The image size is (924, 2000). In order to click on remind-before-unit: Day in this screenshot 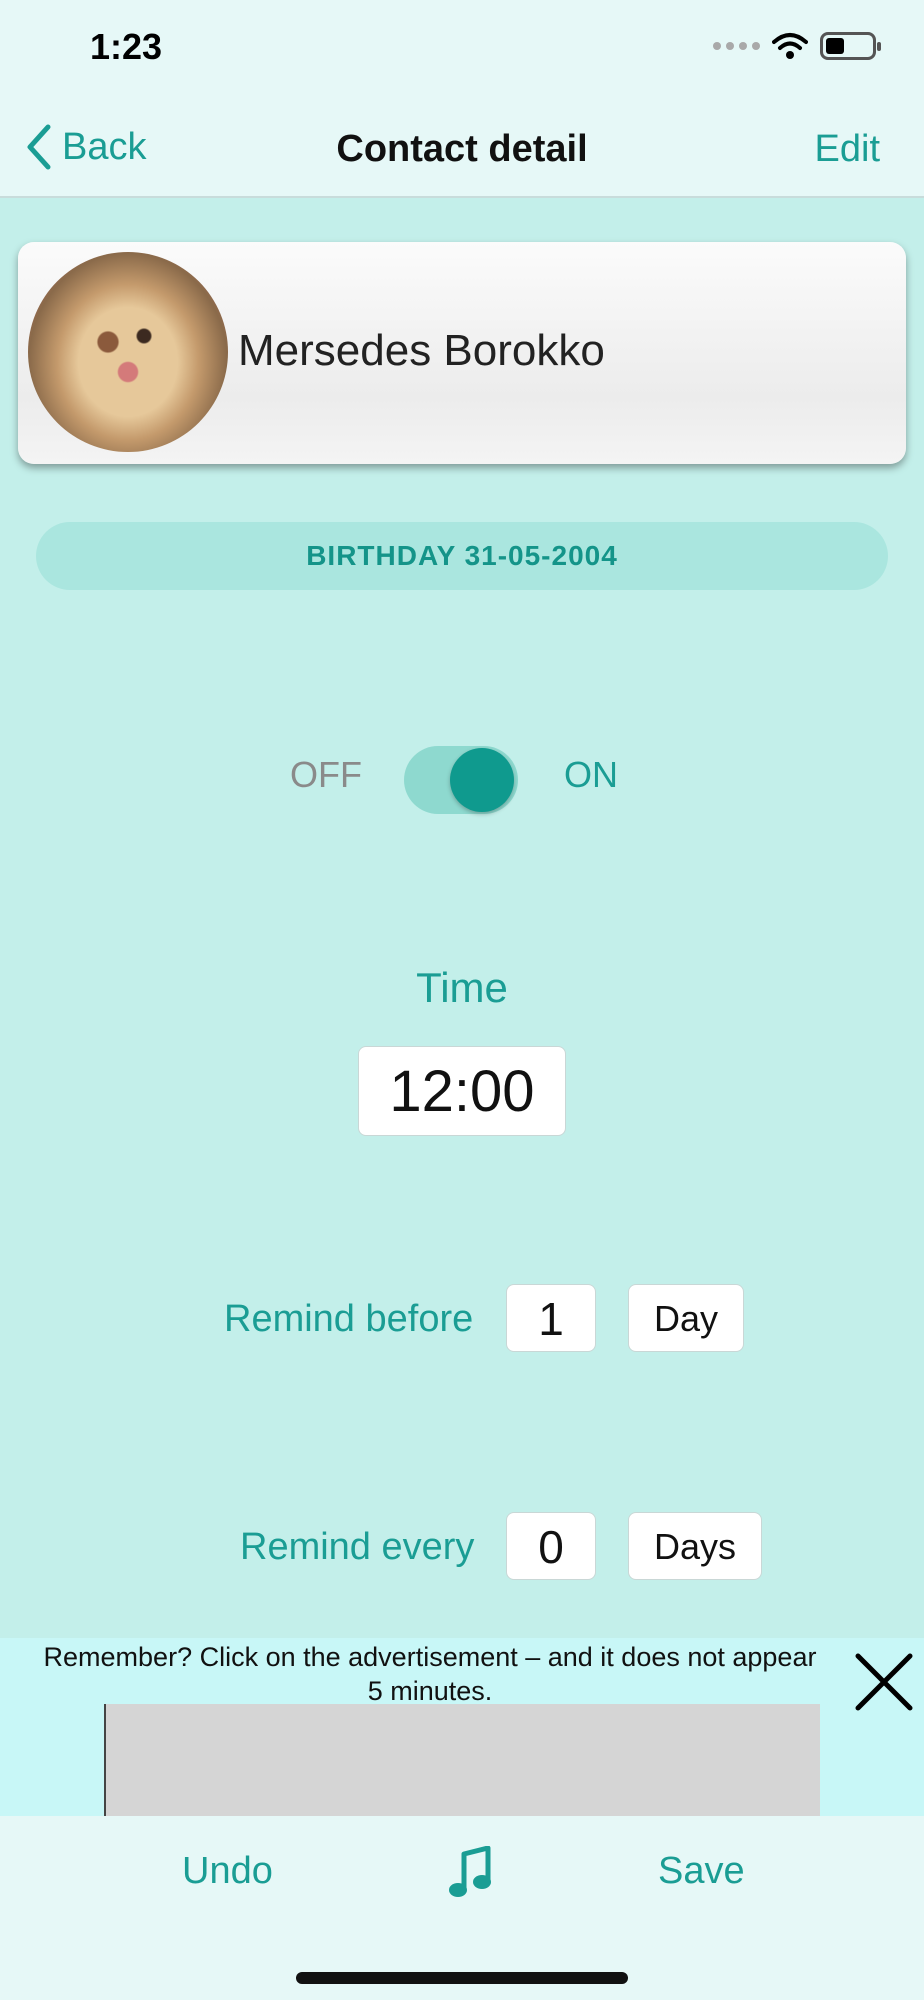, I will do `click(686, 1318)`.